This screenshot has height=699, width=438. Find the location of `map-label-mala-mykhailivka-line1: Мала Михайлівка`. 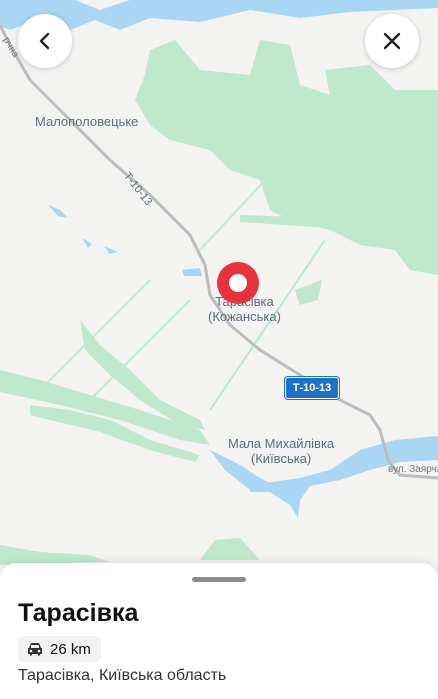

map-label-mala-mykhailivka-line1: Мала Михайлівка is located at coordinates (281, 443).